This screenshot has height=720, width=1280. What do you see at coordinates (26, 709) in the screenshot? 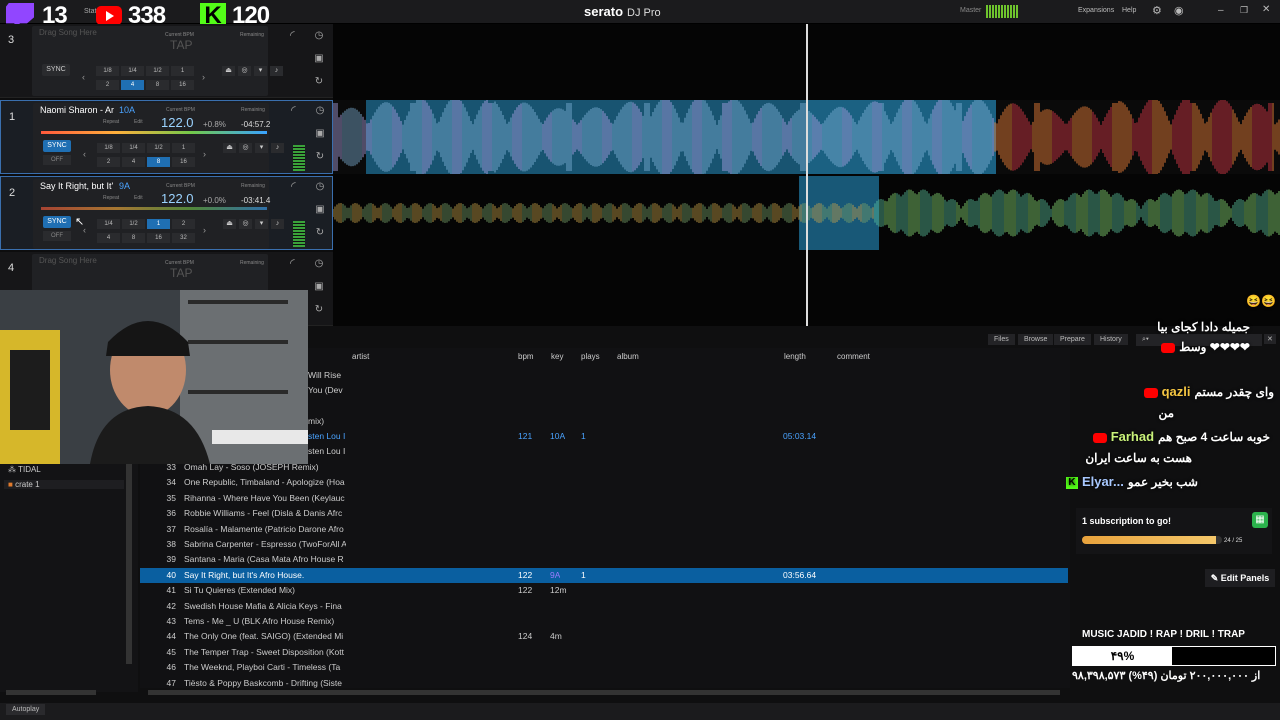
I see `autoplay-button: Autoplay` at bounding box center [26, 709].